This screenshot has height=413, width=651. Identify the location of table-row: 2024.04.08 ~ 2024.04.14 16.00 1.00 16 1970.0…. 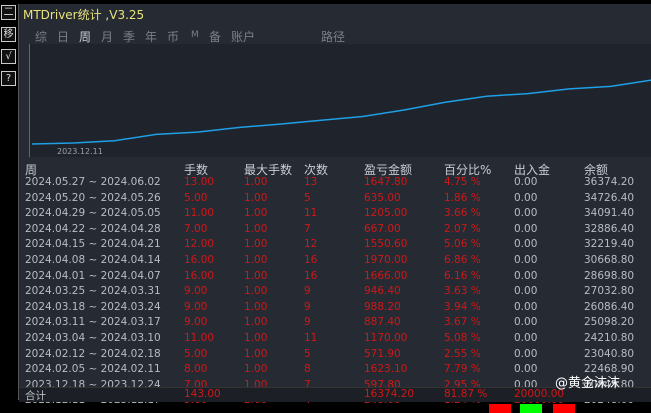
(335, 261).